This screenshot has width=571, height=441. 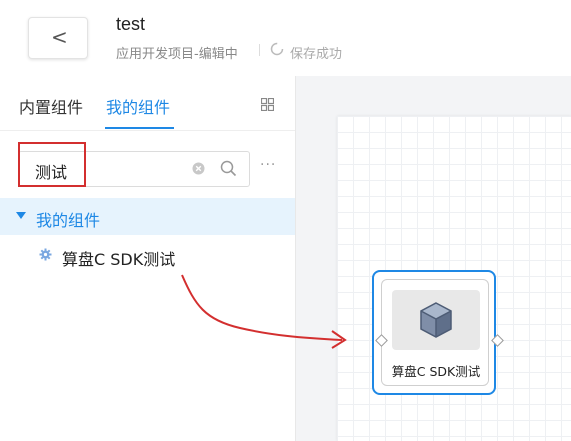 What do you see at coordinates (177, 54) in the screenshot?
I see `project-status: 应用开发项目-编辑中` at bounding box center [177, 54].